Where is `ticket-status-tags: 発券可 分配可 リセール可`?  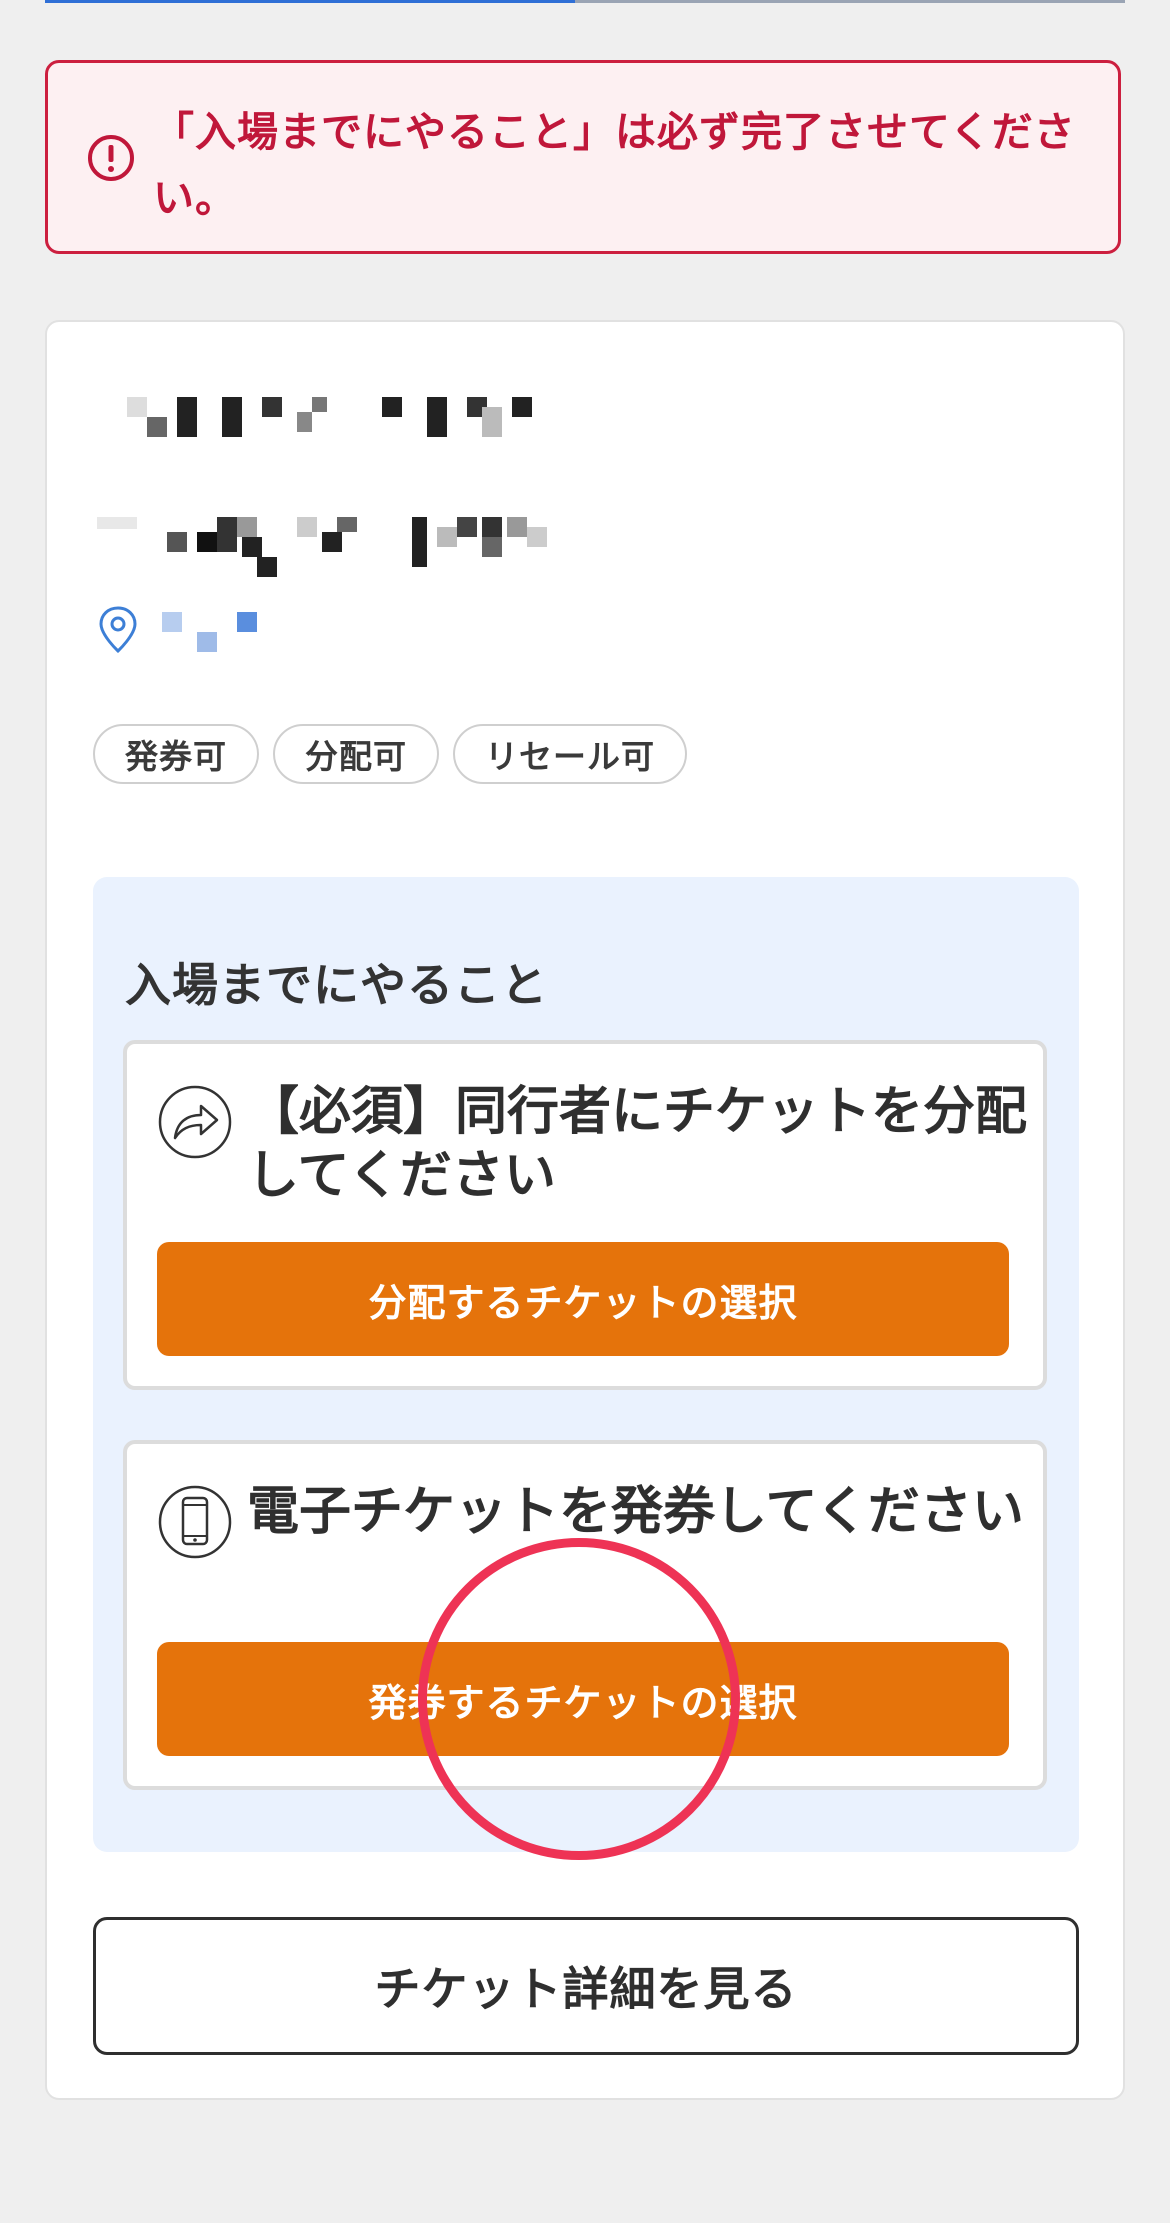
ticket-status-tags: 発券可 分配可 リセール可 is located at coordinates (390, 754).